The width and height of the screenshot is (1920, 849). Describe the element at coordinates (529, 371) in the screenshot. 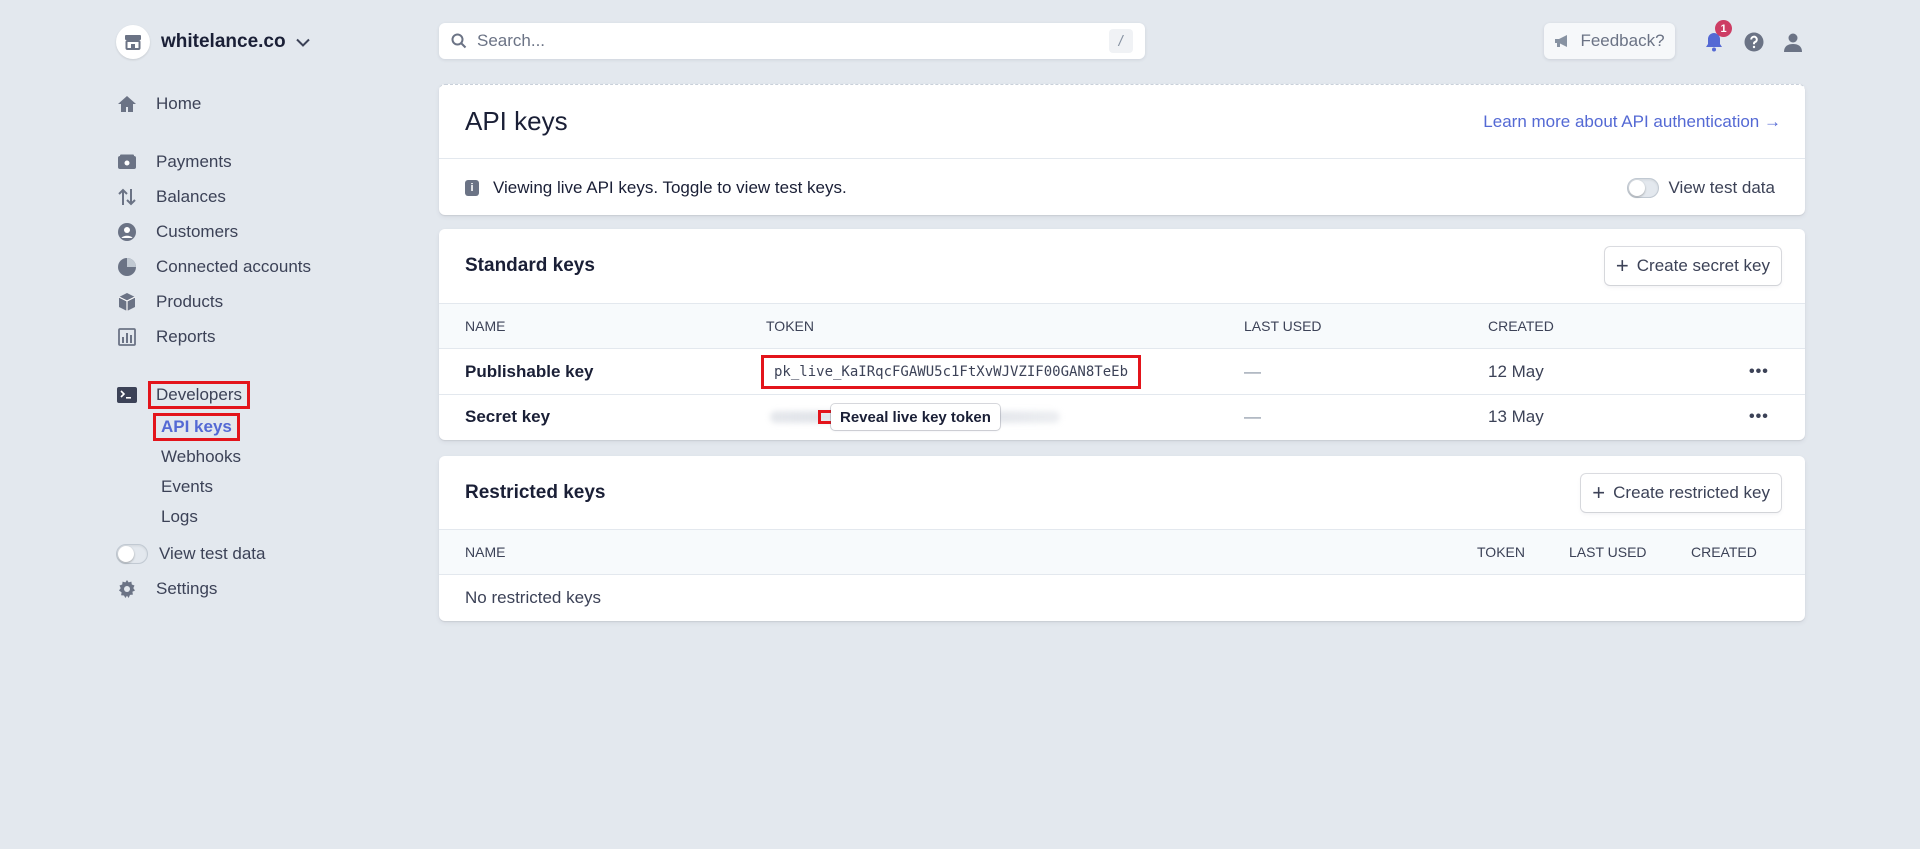

I see `key-name: Publishable key` at that location.